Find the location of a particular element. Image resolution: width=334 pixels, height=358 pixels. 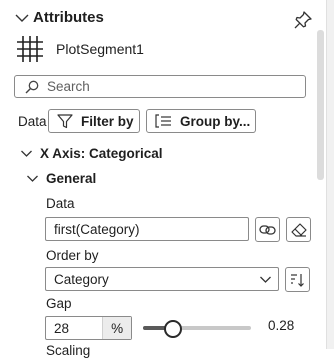

pin-icon is located at coordinates (303, 20).